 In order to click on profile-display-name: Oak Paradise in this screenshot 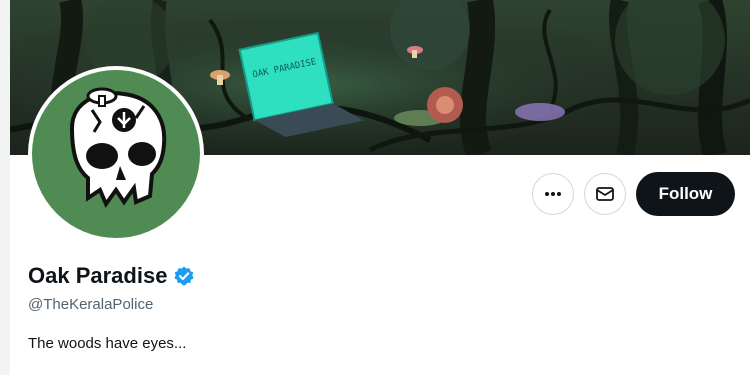, I will do `click(98, 275)`.